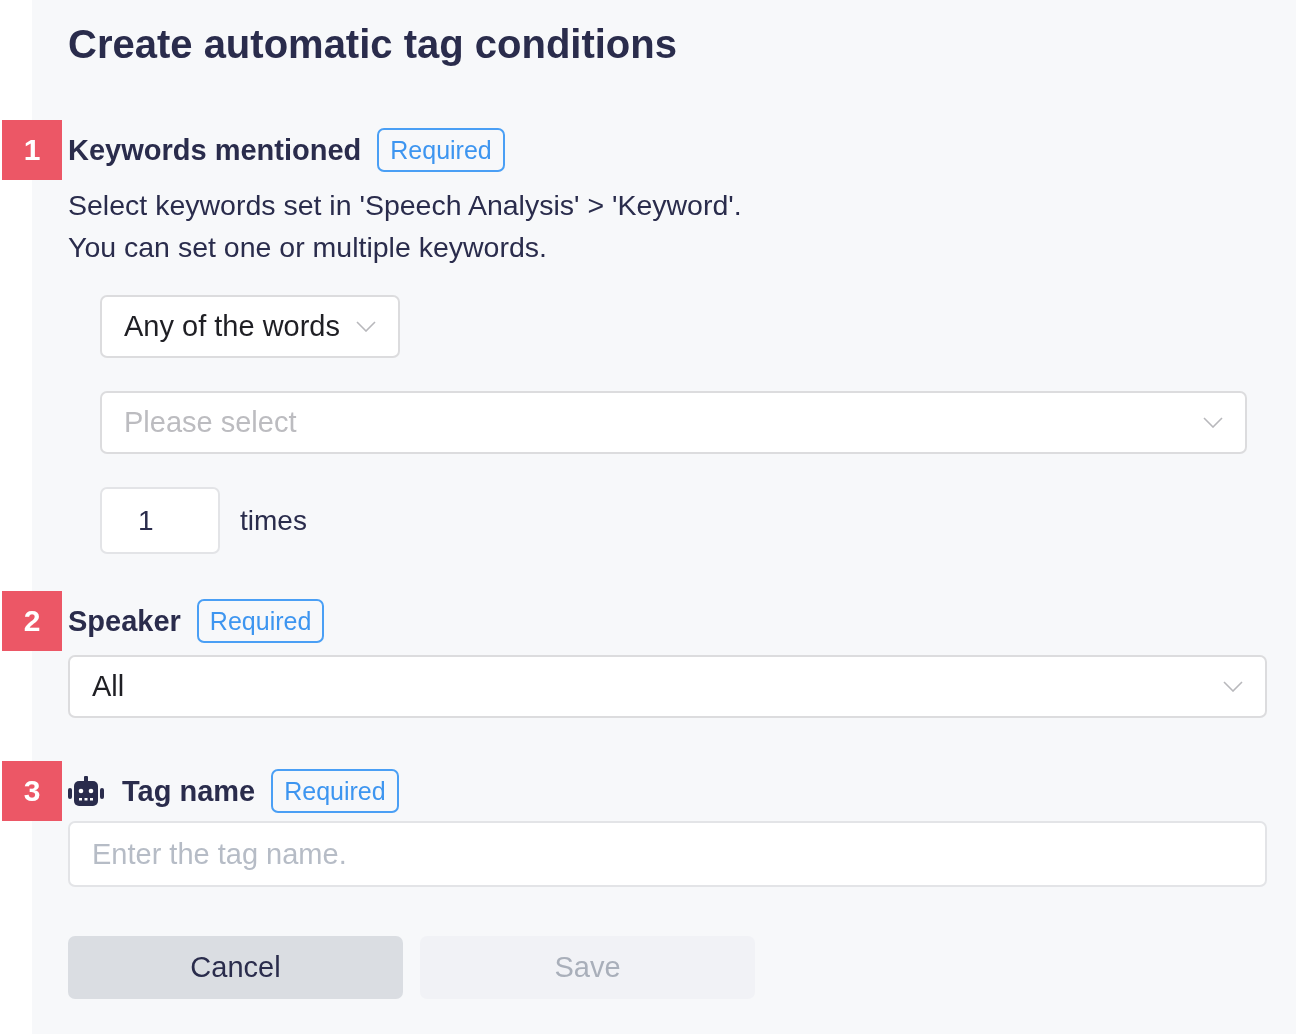 The height and width of the screenshot is (1034, 1296). Describe the element at coordinates (307, 247) in the screenshot. I see `description-text: You can set one or multiple keywords.` at that location.